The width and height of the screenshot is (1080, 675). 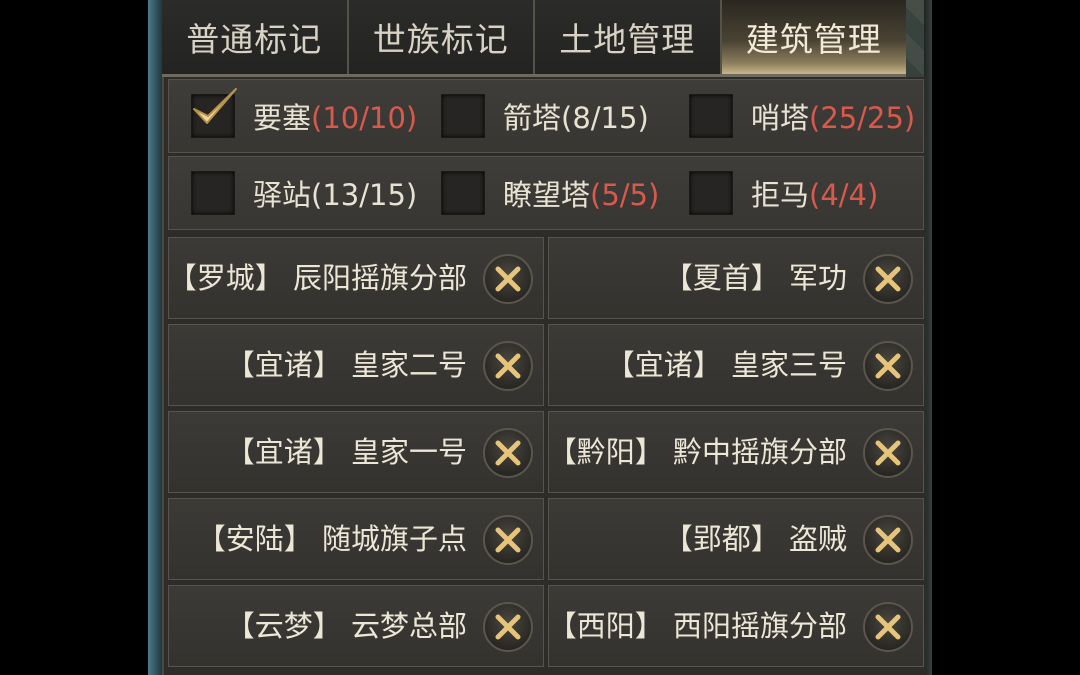 What do you see at coordinates (755, 539) in the screenshot?
I see `marker-label: 【郢都】 盗贼` at bounding box center [755, 539].